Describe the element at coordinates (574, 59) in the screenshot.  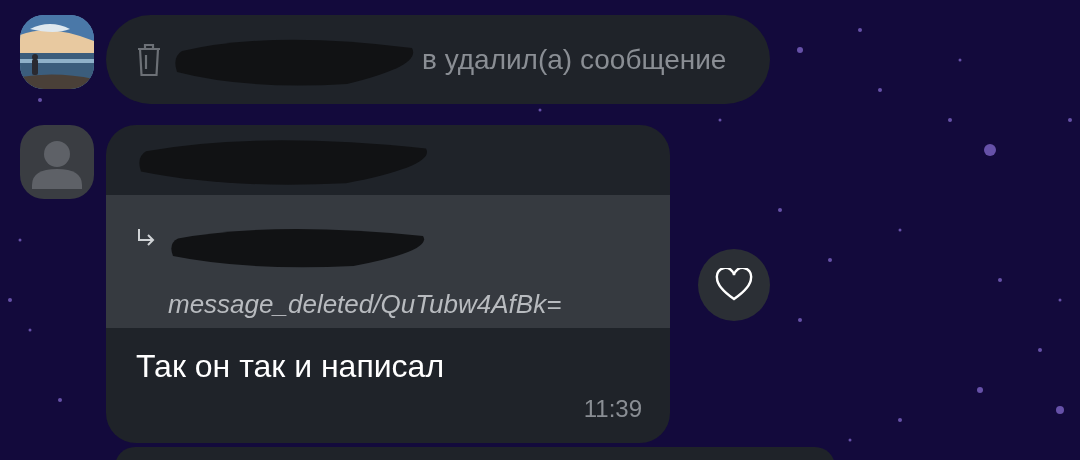
I see `deleted-notice: в удалил(а) сообщение` at that location.